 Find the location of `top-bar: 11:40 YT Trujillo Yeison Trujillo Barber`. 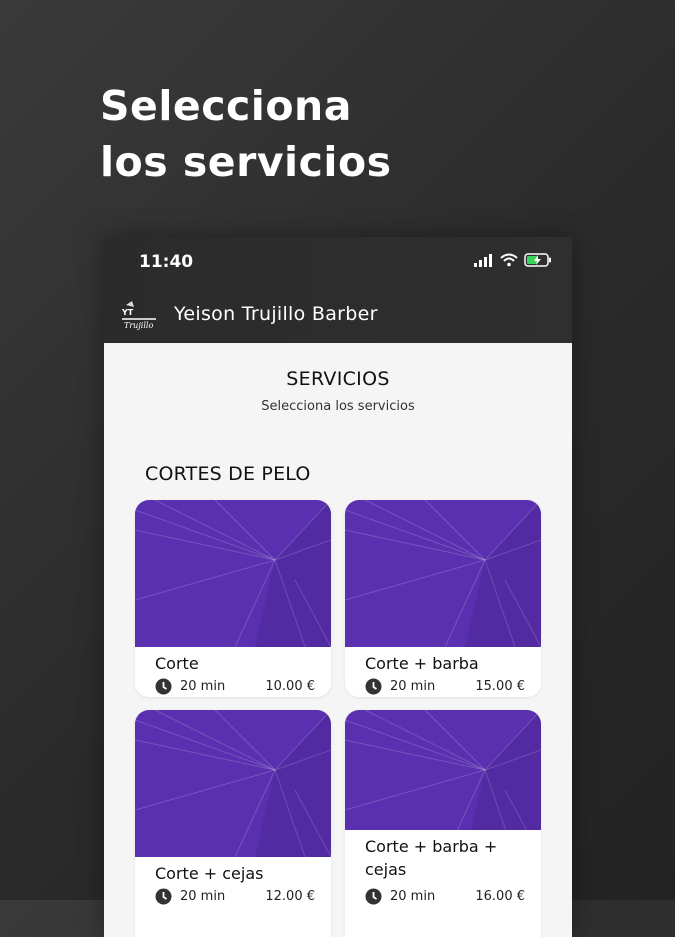

top-bar: 11:40 YT Trujillo Yeison Trujillo Barber is located at coordinates (338, 290).